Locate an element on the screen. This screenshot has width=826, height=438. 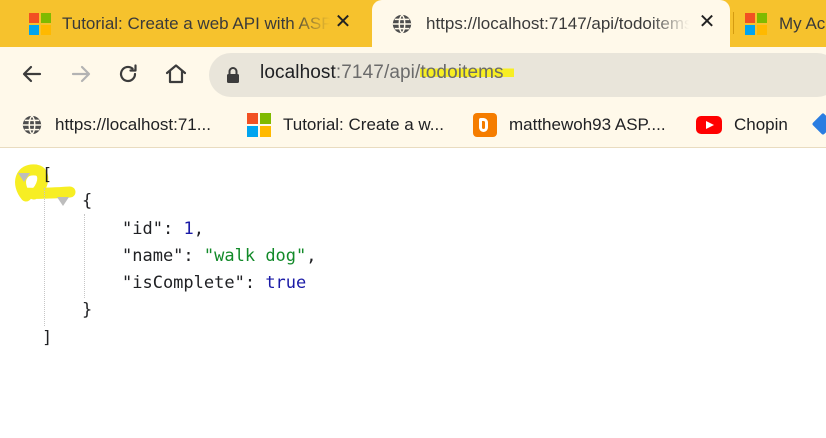
json-key: "isComplete" is located at coordinates (183, 283).